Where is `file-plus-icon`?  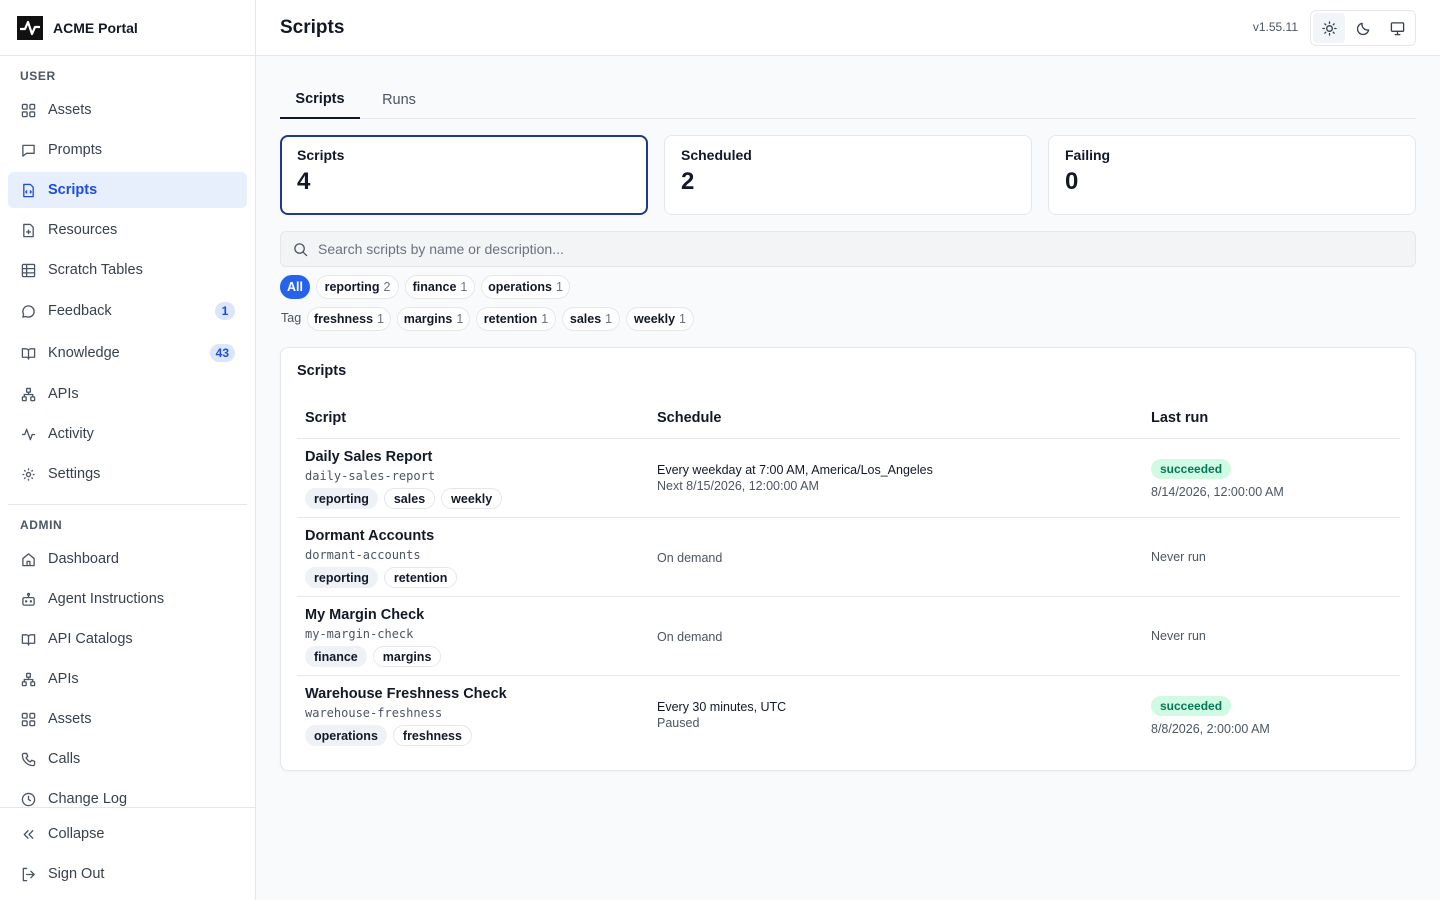 file-plus-icon is located at coordinates (28, 230).